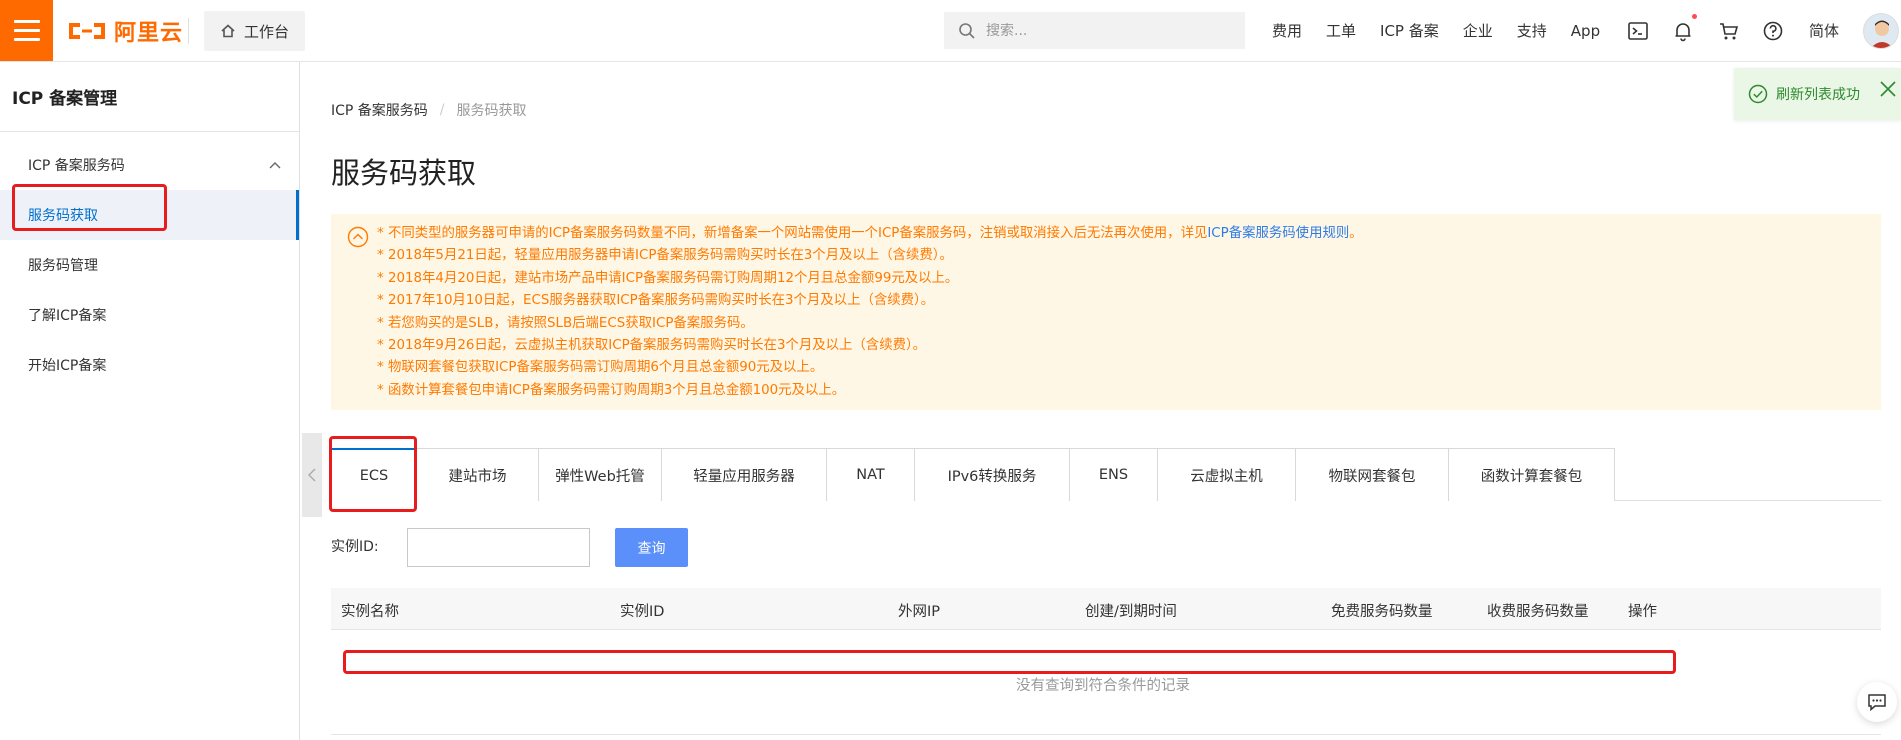  I want to click on nav-icp: ICP 备案, so click(1409, 30).